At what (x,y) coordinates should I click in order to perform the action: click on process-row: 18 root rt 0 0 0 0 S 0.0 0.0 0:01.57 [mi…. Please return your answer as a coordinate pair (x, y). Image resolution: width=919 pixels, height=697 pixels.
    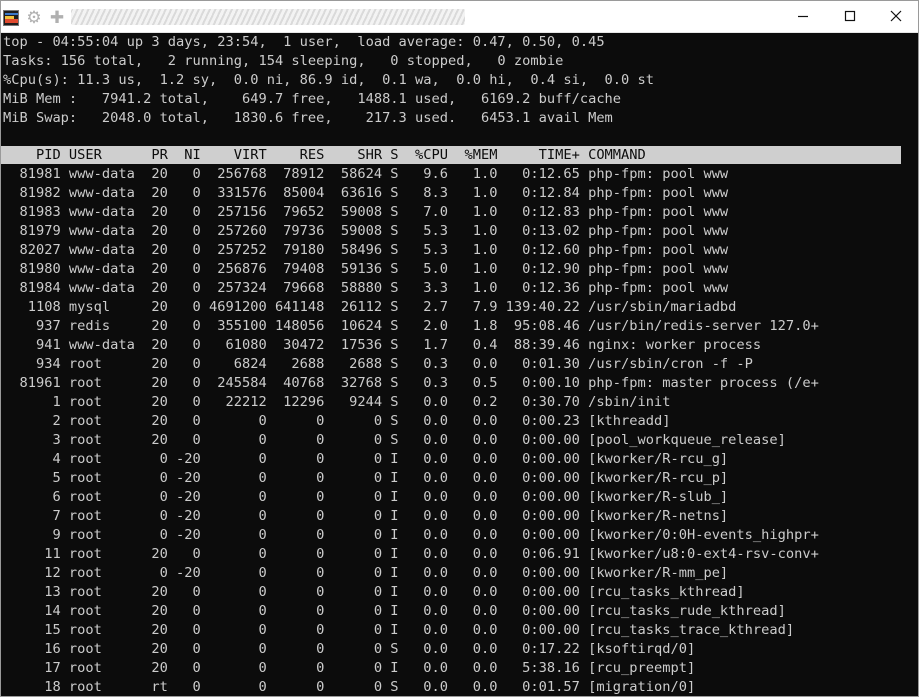
    Looking at the image, I should click on (349, 687).